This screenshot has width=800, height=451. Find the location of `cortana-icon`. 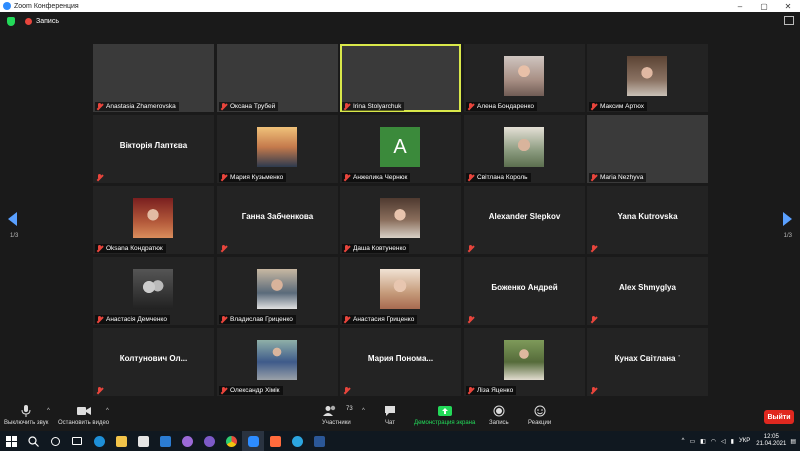

cortana-icon is located at coordinates (55, 441).